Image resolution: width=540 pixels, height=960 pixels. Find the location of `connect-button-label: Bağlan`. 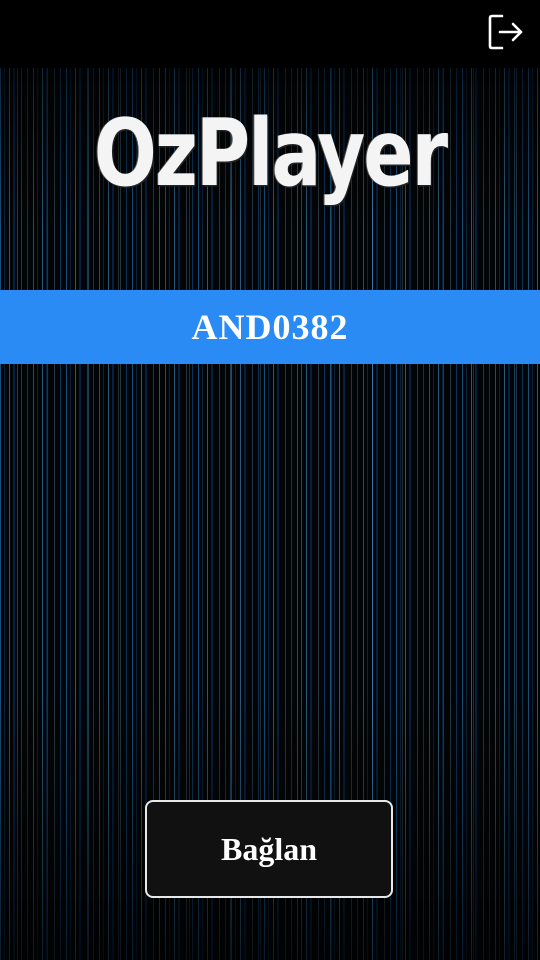

connect-button-label: Bağlan is located at coordinates (269, 848).